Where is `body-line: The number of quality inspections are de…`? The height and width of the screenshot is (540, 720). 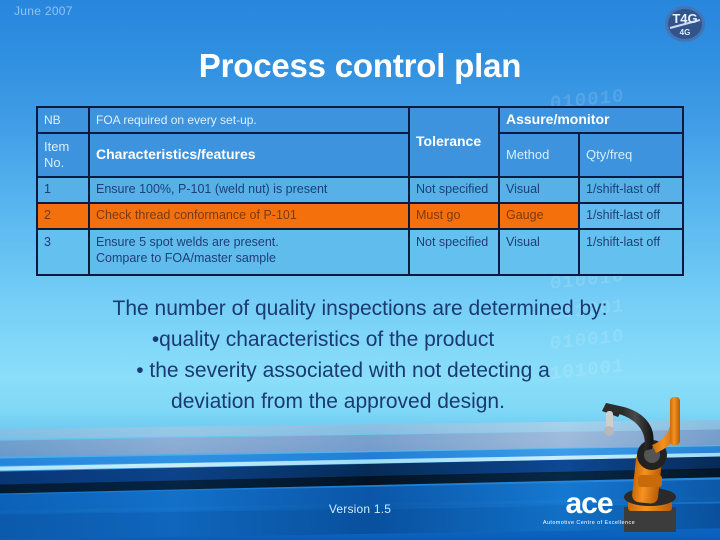
body-line: The number of quality inspections are de… is located at coordinates (360, 308).